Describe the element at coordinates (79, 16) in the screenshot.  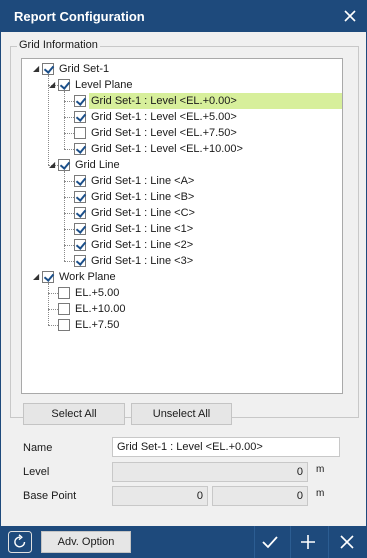
I see `window-title: Report Configuration` at that location.